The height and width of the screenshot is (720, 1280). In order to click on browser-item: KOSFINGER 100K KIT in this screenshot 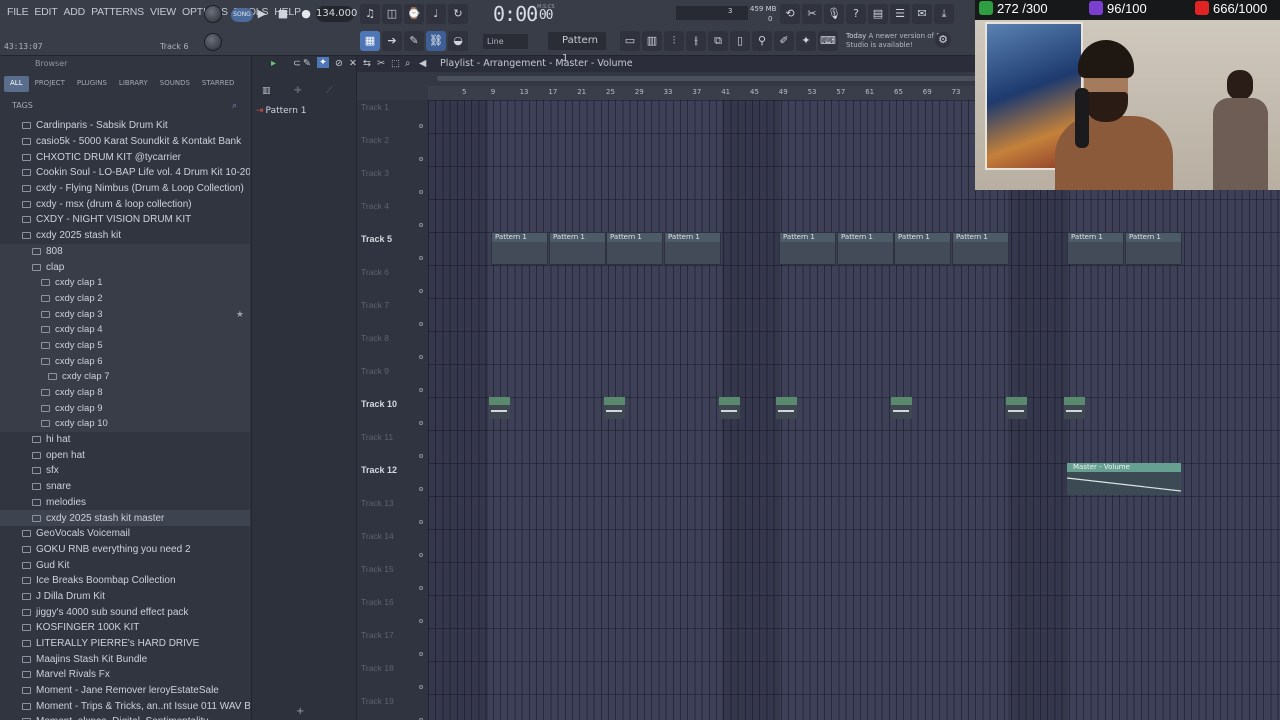, I will do `click(125, 628)`.